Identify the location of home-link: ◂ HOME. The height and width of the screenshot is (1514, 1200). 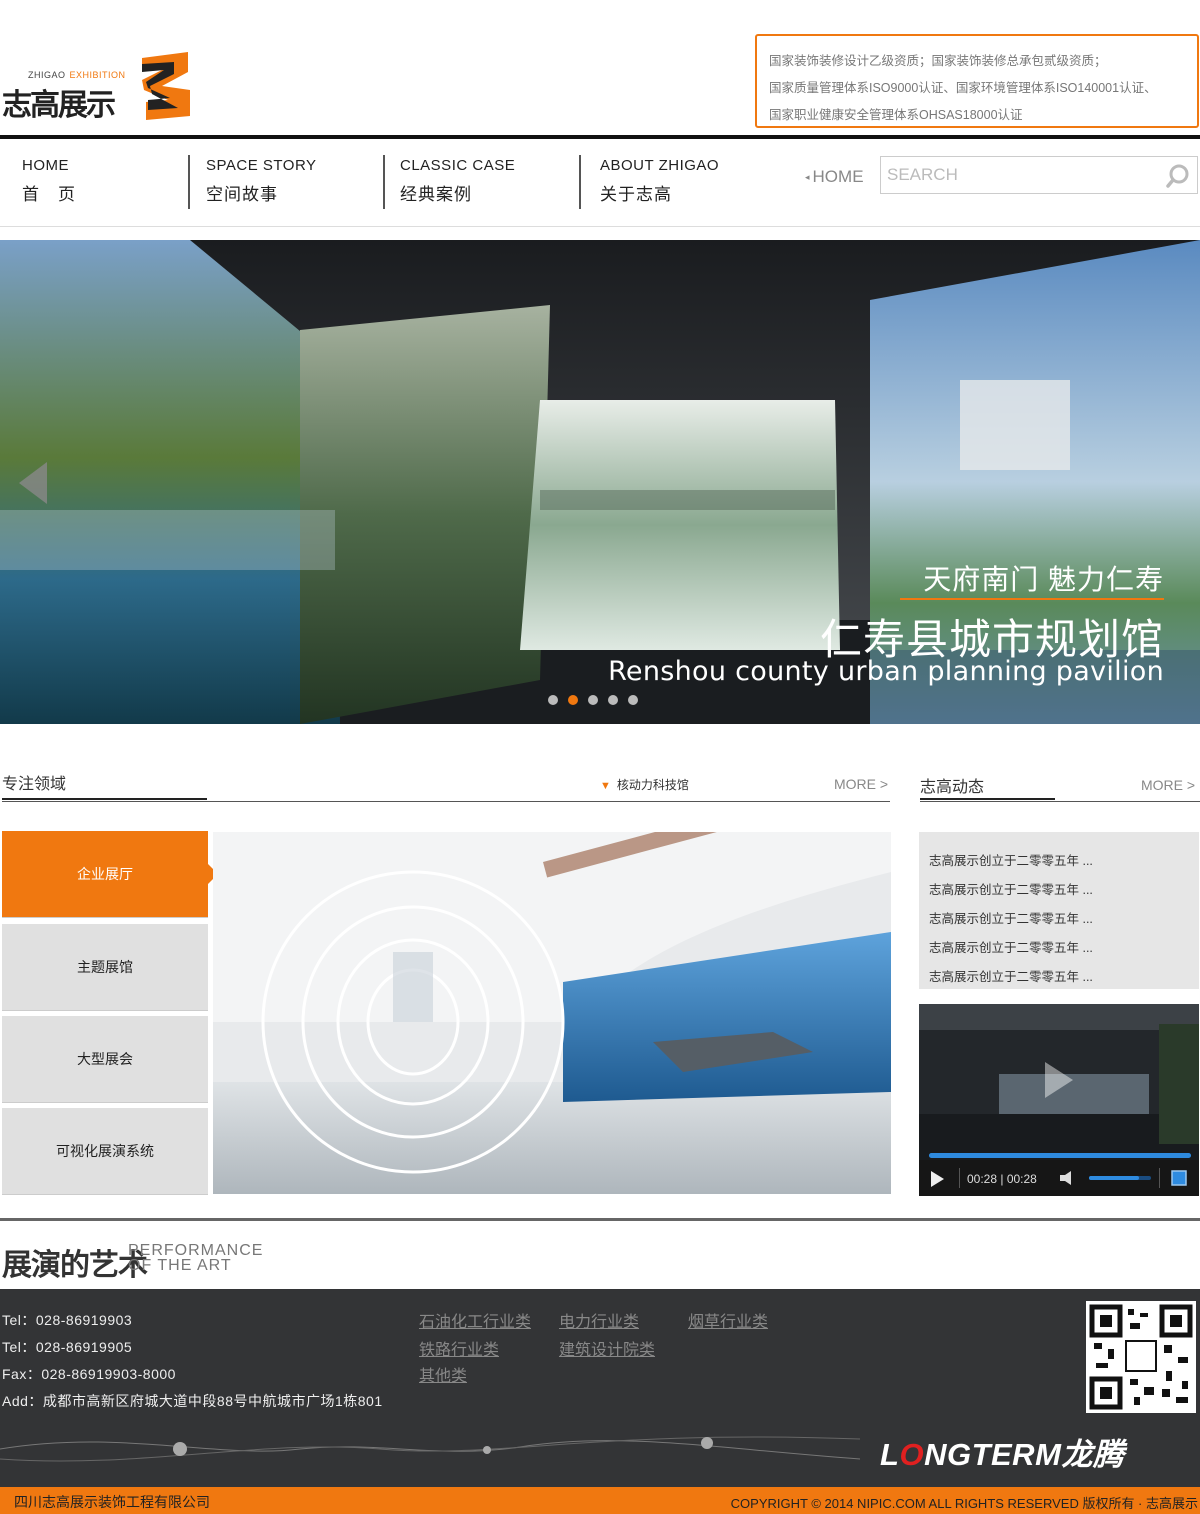
(834, 177).